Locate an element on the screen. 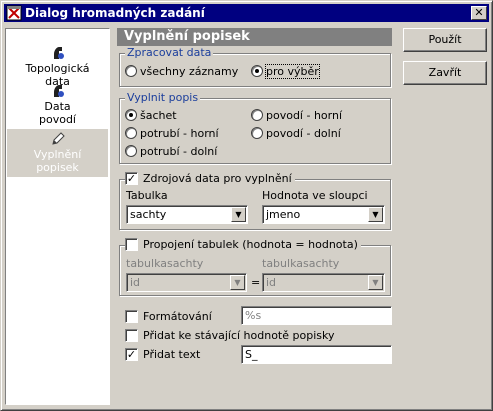  basin-data-icon is located at coordinates (58, 91).